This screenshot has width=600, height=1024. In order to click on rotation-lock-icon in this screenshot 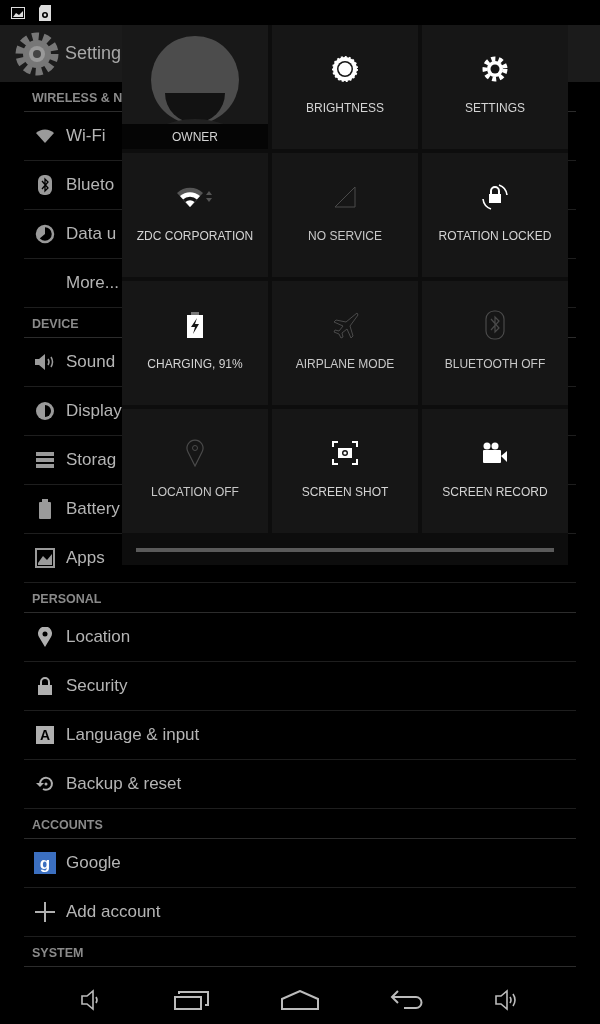, I will do `click(495, 197)`.